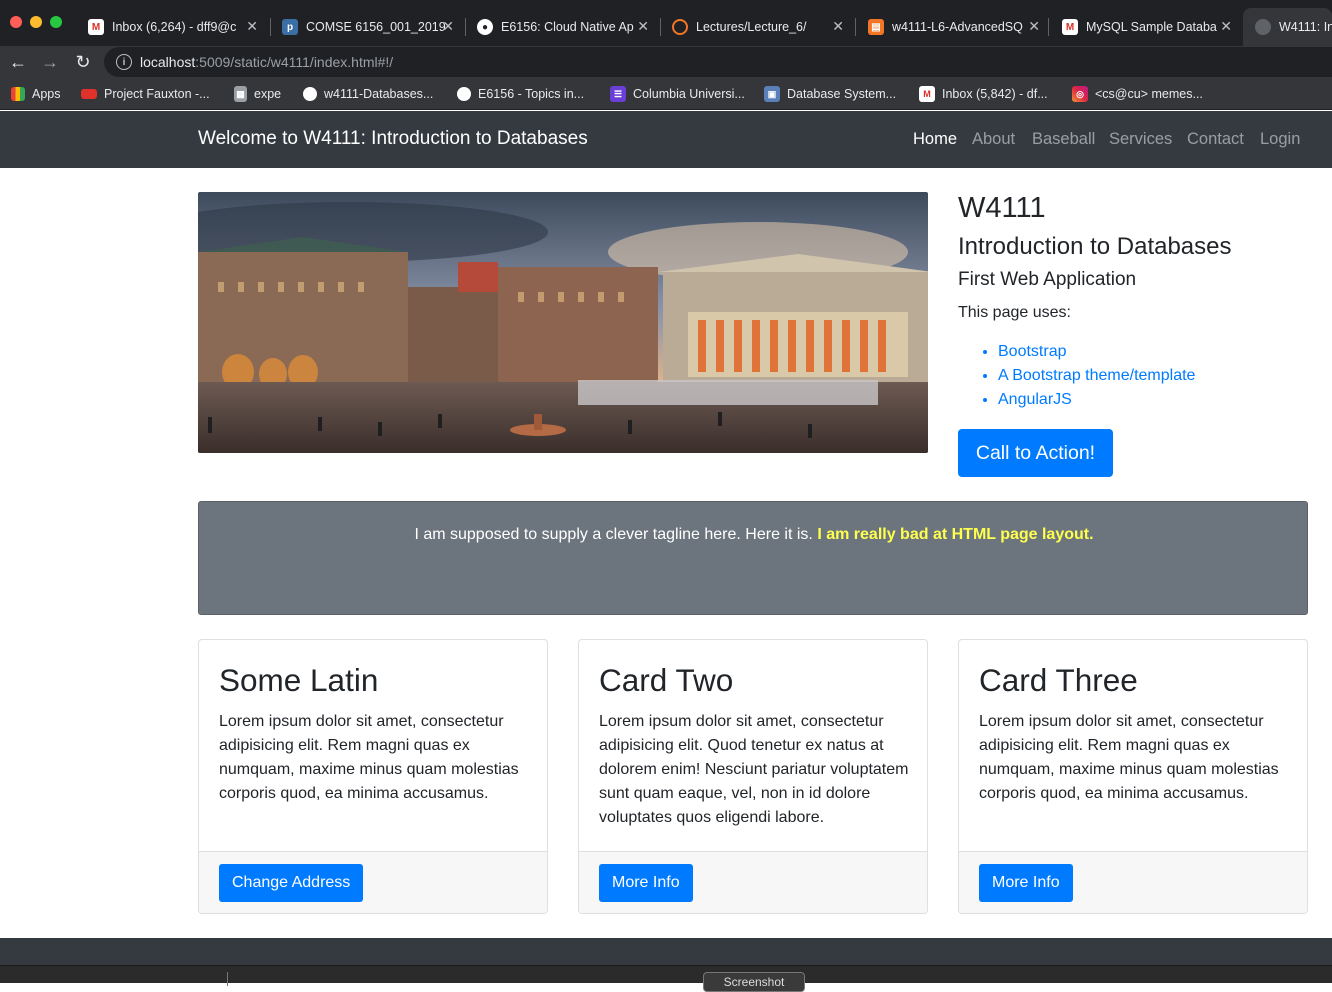  What do you see at coordinates (1047, 279) in the screenshot?
I see `hero-subtitle: First Web Application` at bounding box center [1047, 279].